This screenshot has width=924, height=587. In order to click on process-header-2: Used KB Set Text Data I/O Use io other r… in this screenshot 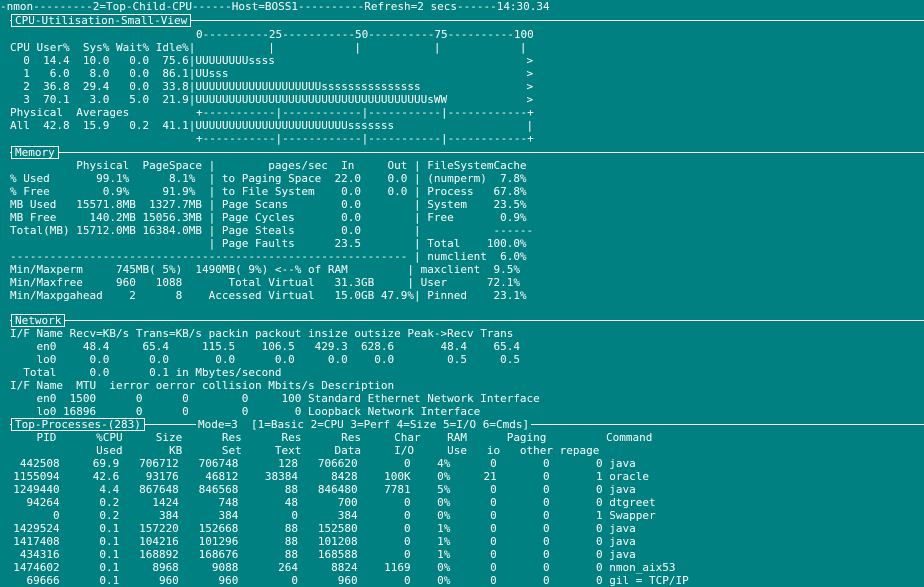, I will do `click(305, 450)`.